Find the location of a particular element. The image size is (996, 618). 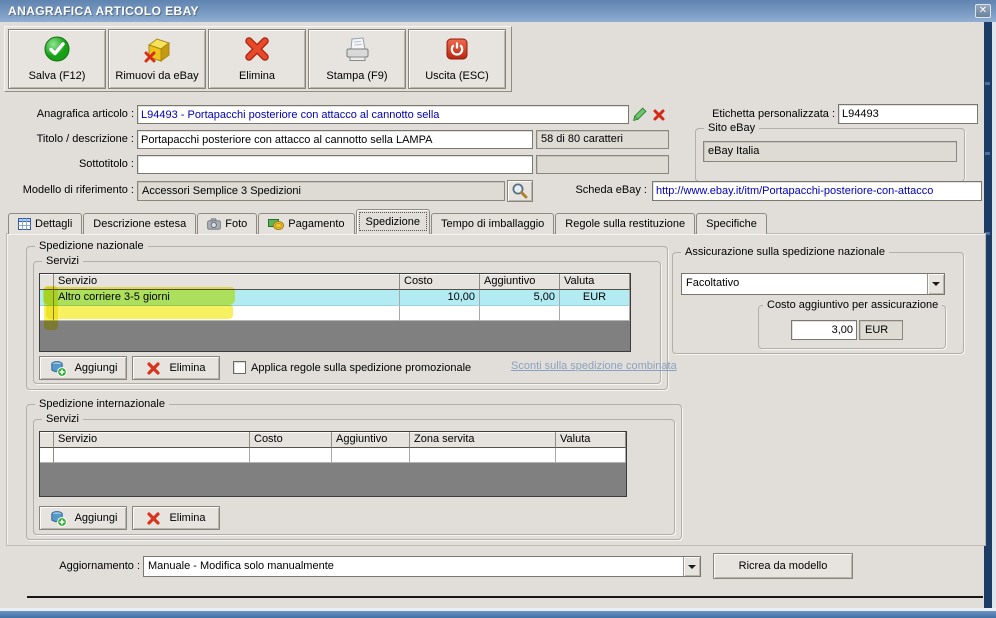

national-add-button: Aggiungi is located at coordinates (83, 368).